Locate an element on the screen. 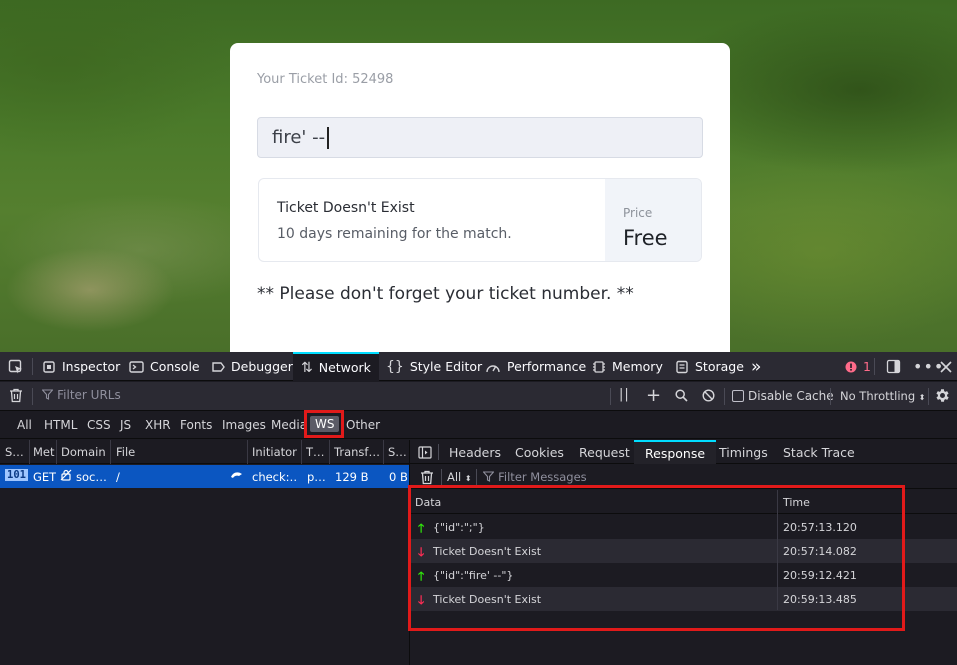 The height and width of the screenshot is (665, 957). disable-cache-checkbox: Disable Cache is located at coordinates (783, 396).